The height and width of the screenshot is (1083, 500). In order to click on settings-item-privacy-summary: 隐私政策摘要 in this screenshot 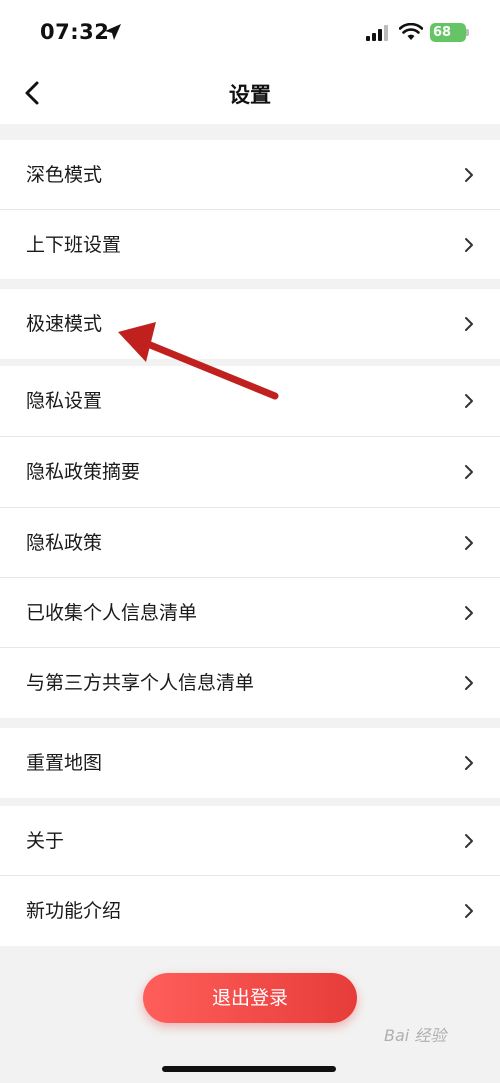, I will do `click(250, 472)`.